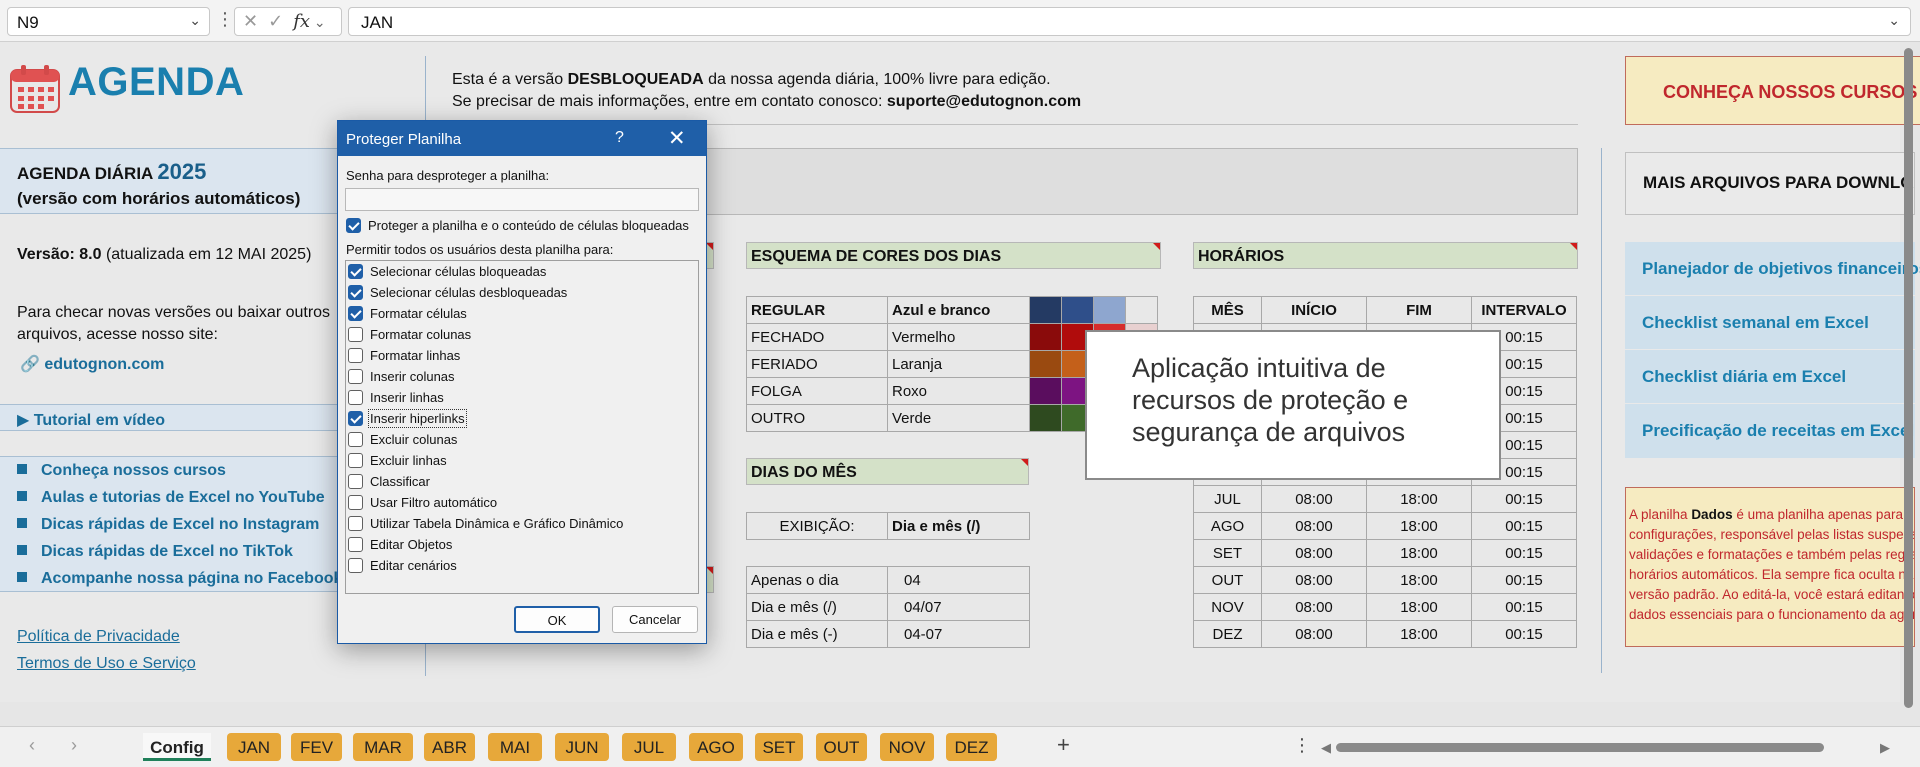  I want to click on scroll-left-icon: ◀, so click(1326, 748).